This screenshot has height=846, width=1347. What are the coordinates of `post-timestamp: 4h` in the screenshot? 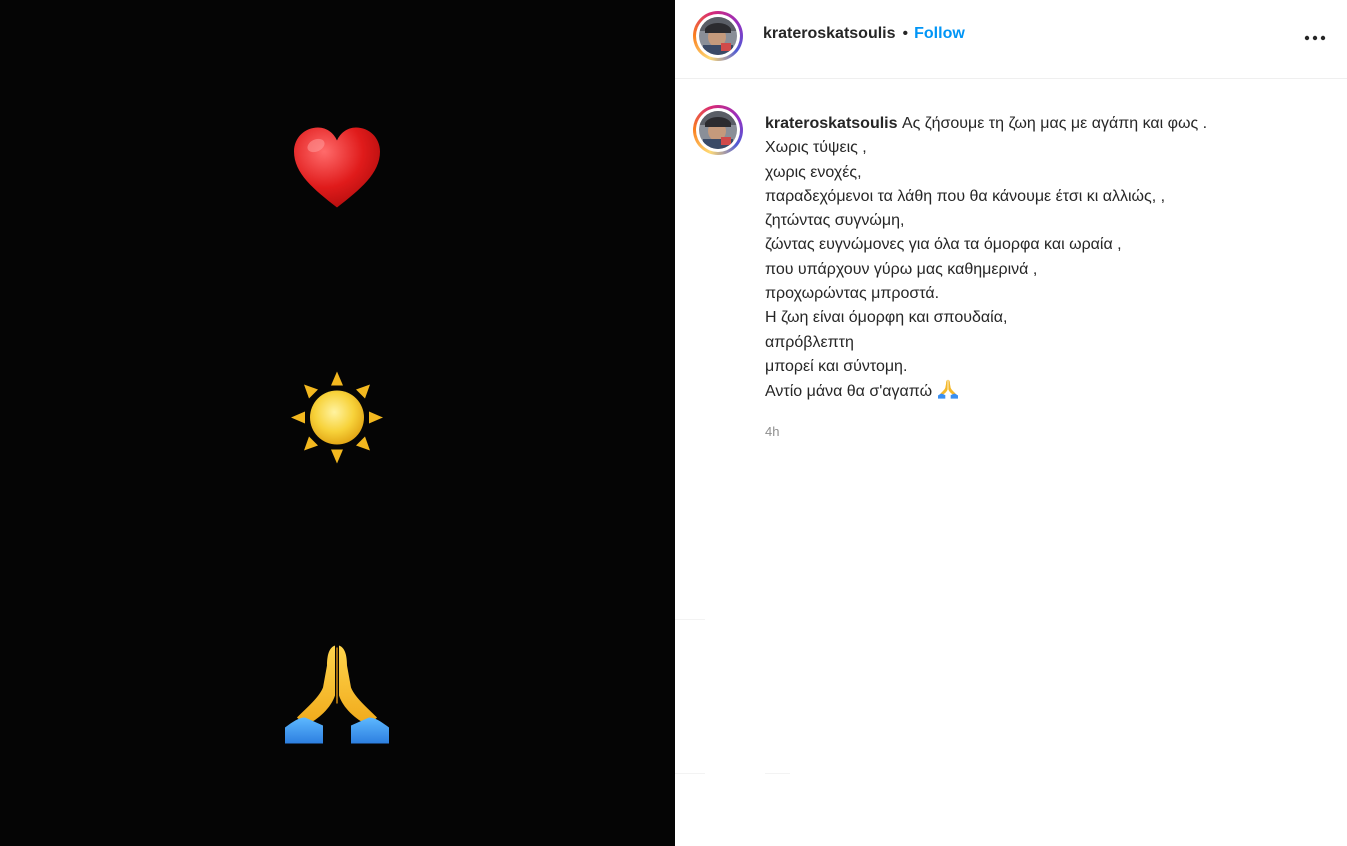 It's located at (772, 431).